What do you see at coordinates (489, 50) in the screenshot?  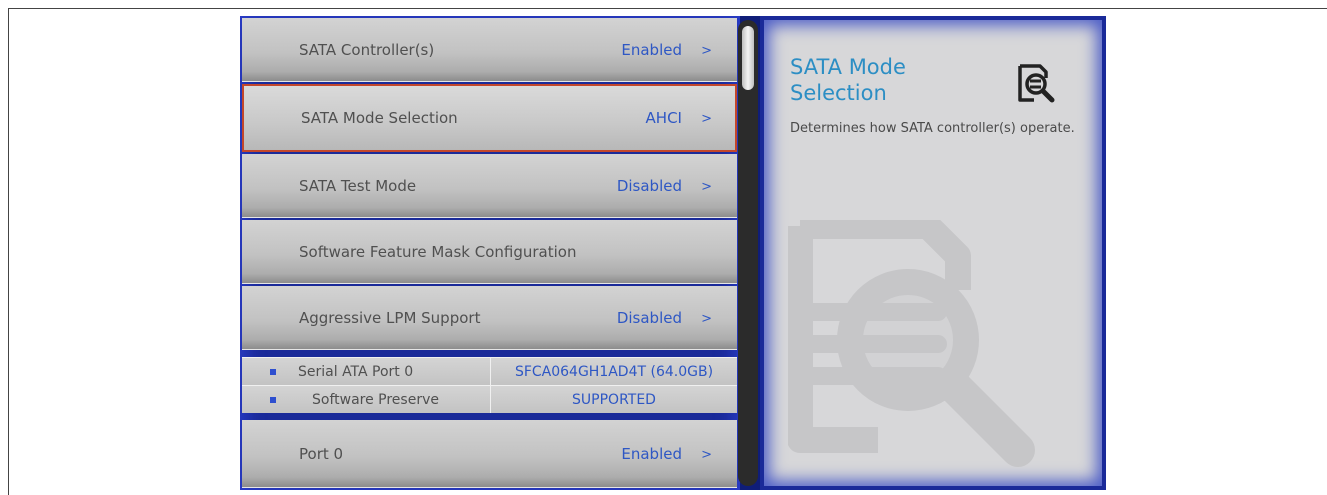 I see `menu-item-sata-controllers: SATA Controller(s) Enabled >` at bounding box center [489, 50].